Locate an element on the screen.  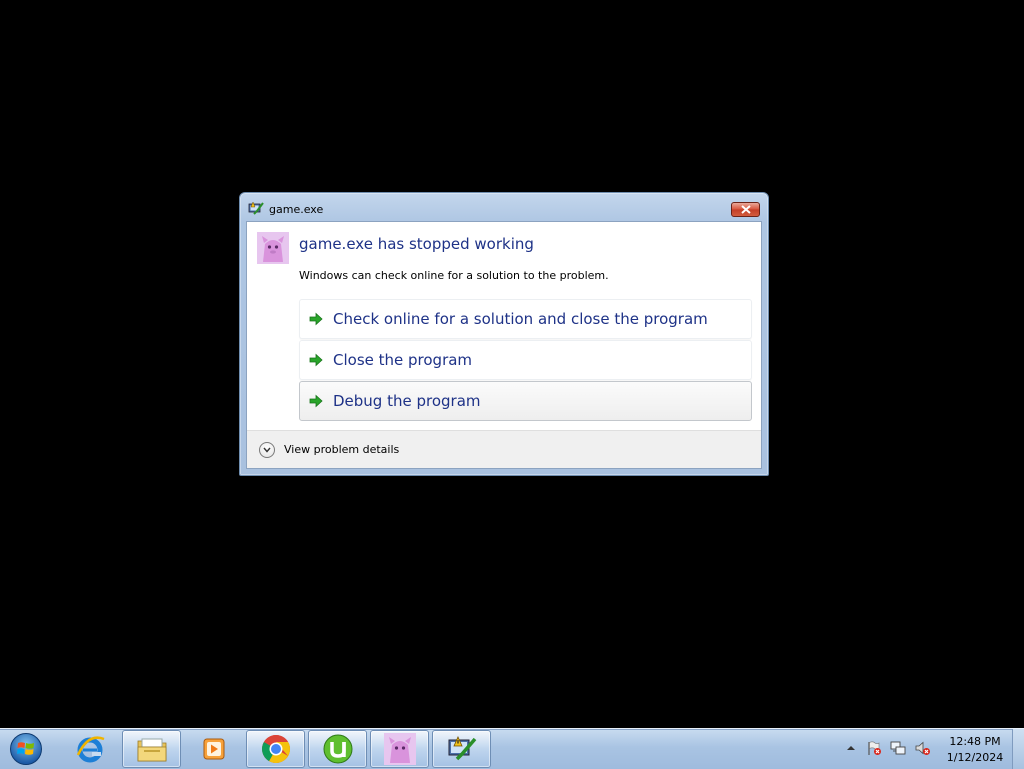
view-details-toggle is located at coordinates (267, 450).